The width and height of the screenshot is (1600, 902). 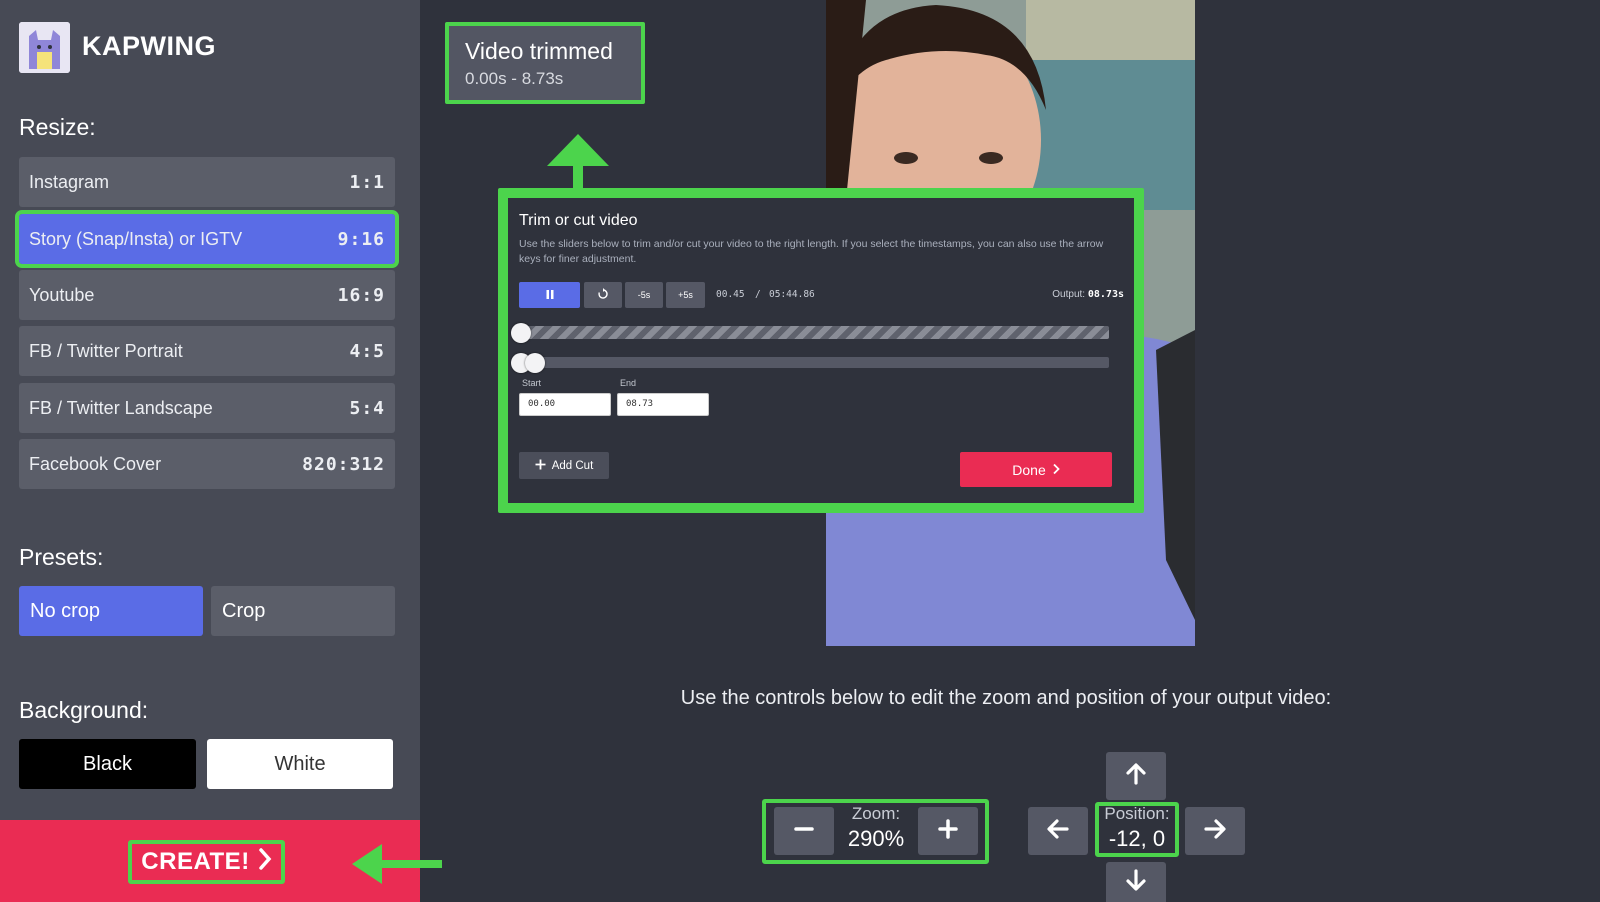 What do you see at coordinates (44, 47) in the screenshot?
I see `kapwing-logo` at bounding box center [44, 47].